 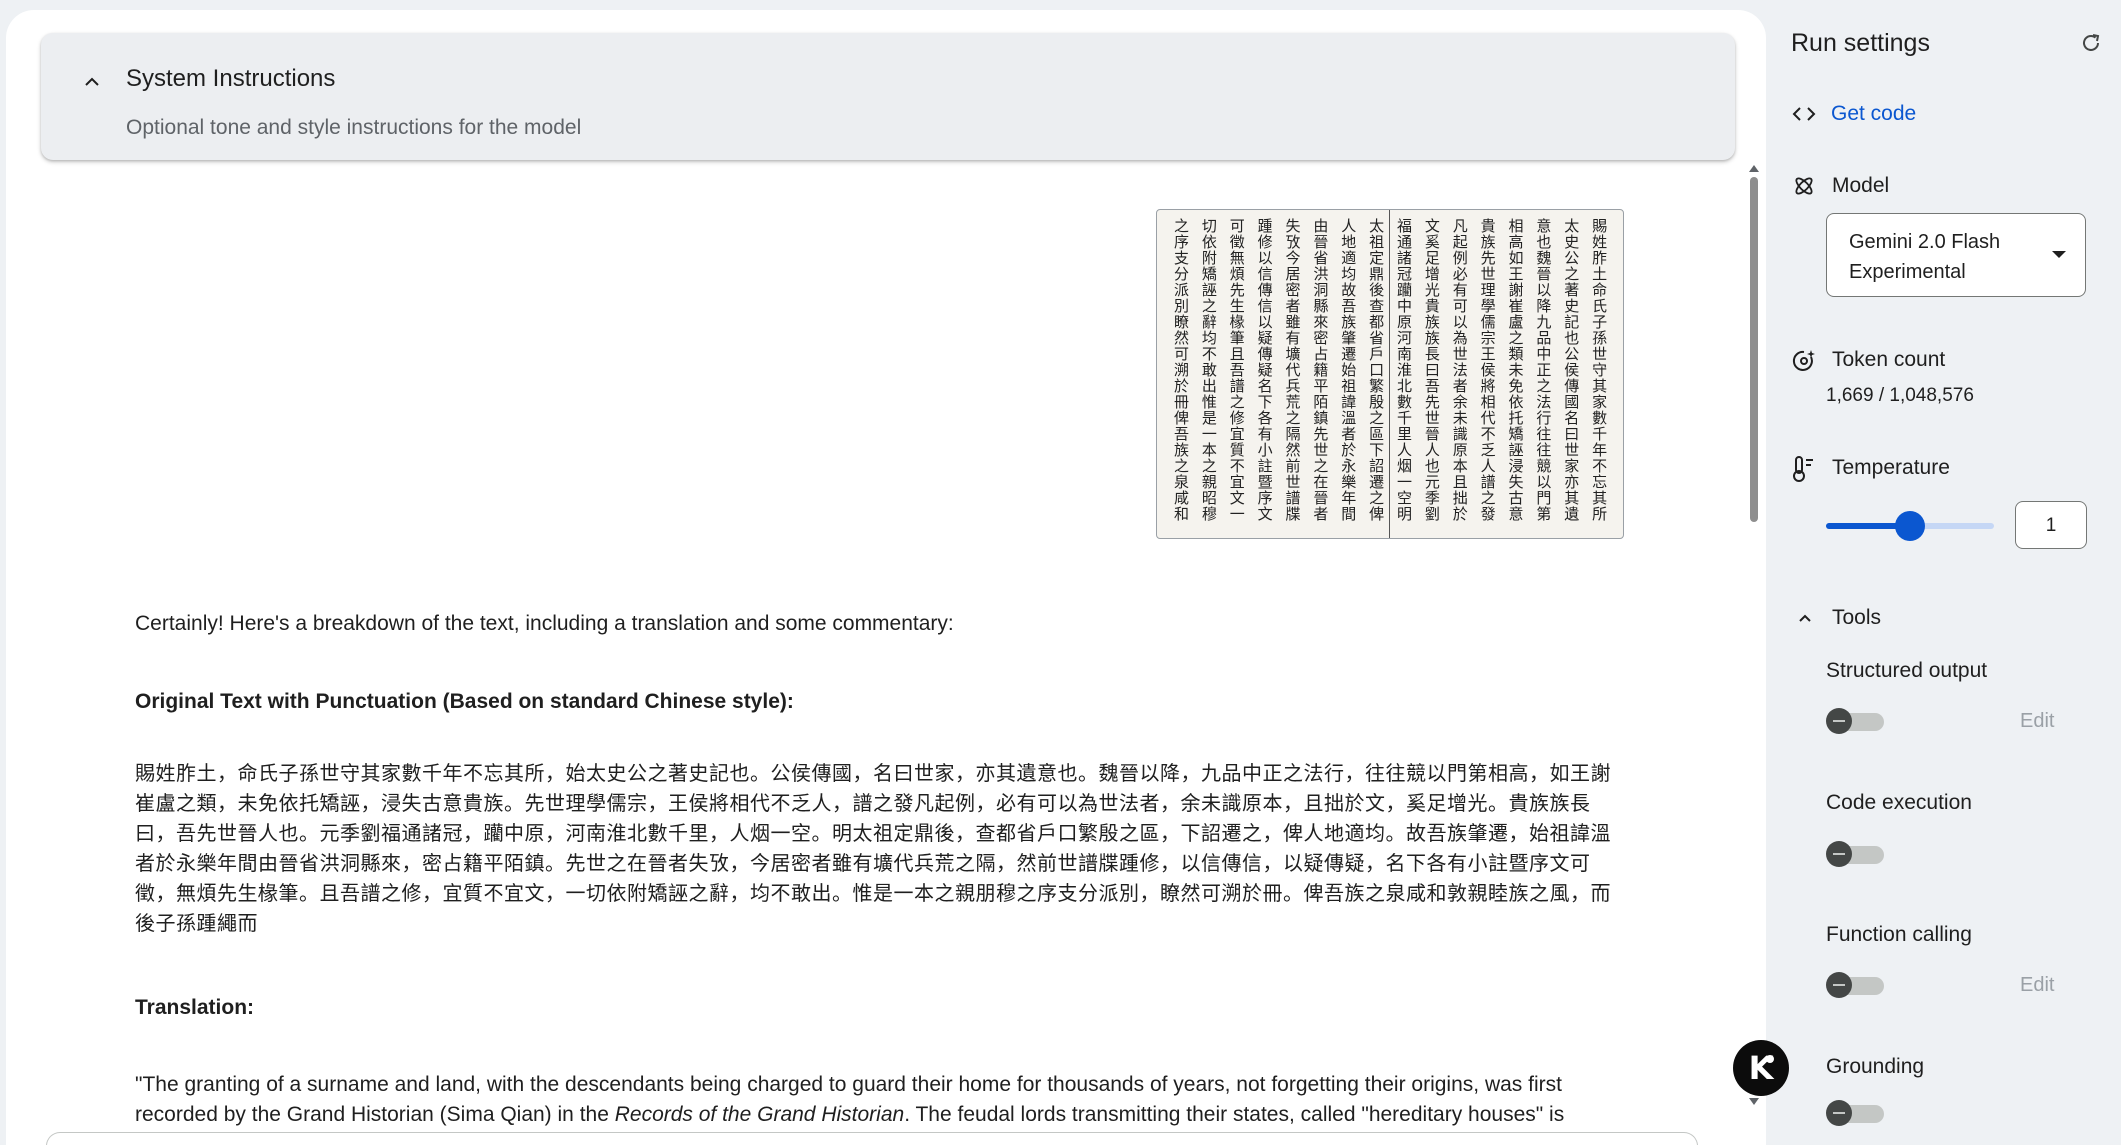 I want to click on model-label: Model, so click(x=1861, y=185).